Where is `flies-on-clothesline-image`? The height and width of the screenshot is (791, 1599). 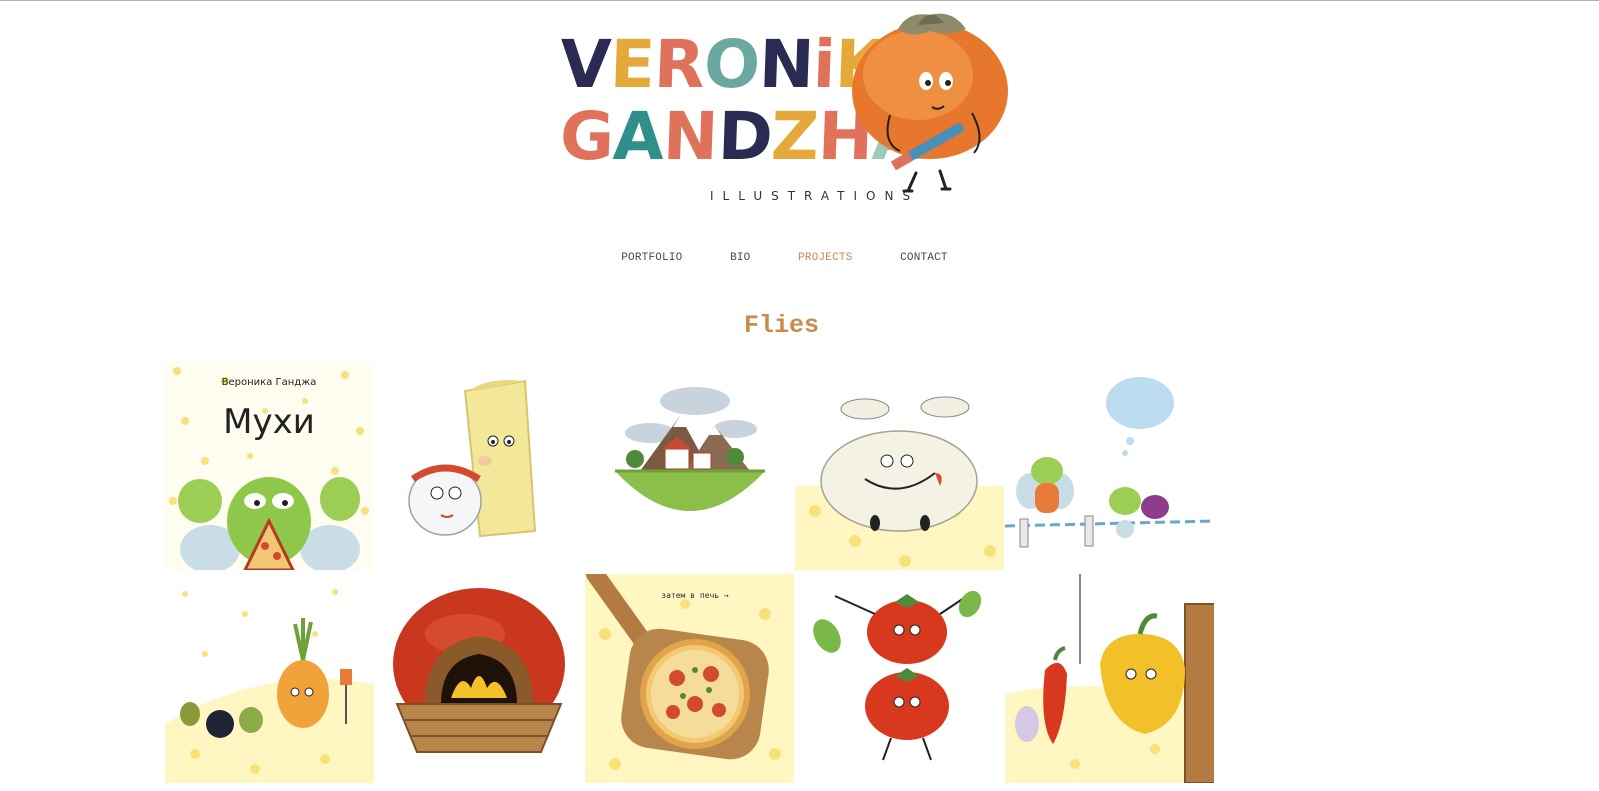 flies-on-clothesline-image is located at coordinates (1109, 465).